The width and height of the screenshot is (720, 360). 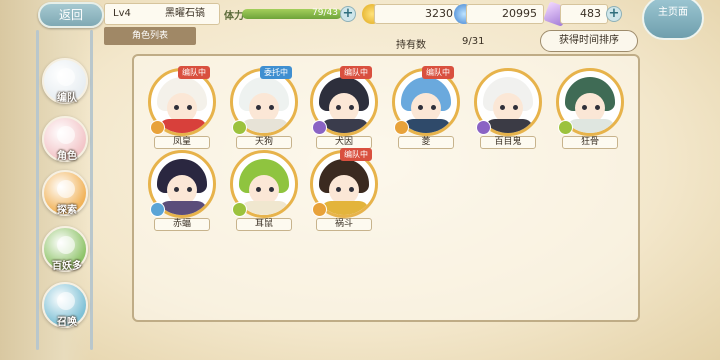 I want to click on ticket-amount: 483, so click(x=584, y=14).